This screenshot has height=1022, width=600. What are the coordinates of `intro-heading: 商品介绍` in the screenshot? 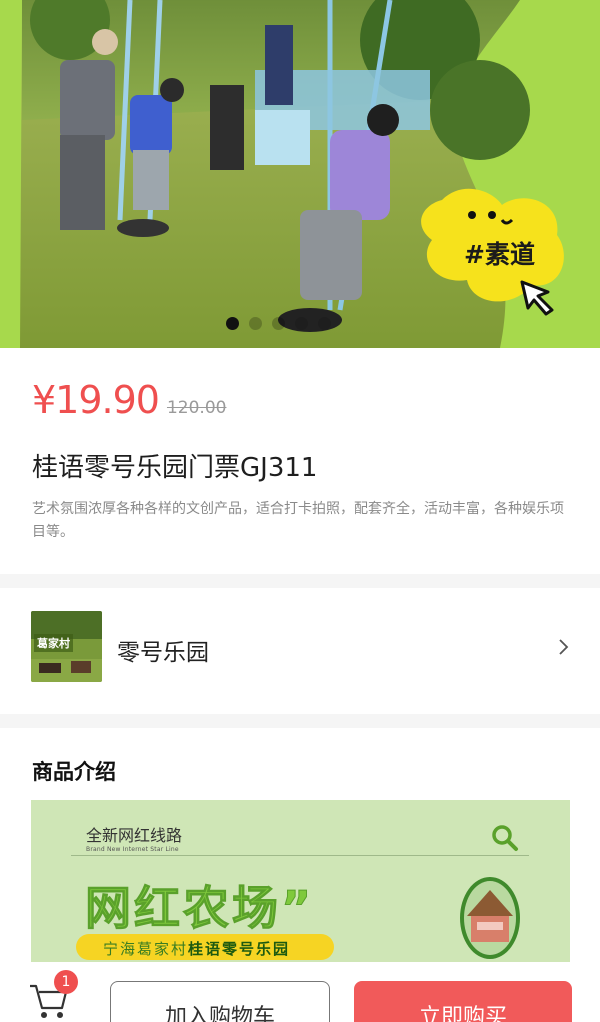 It's located at (74, 772).